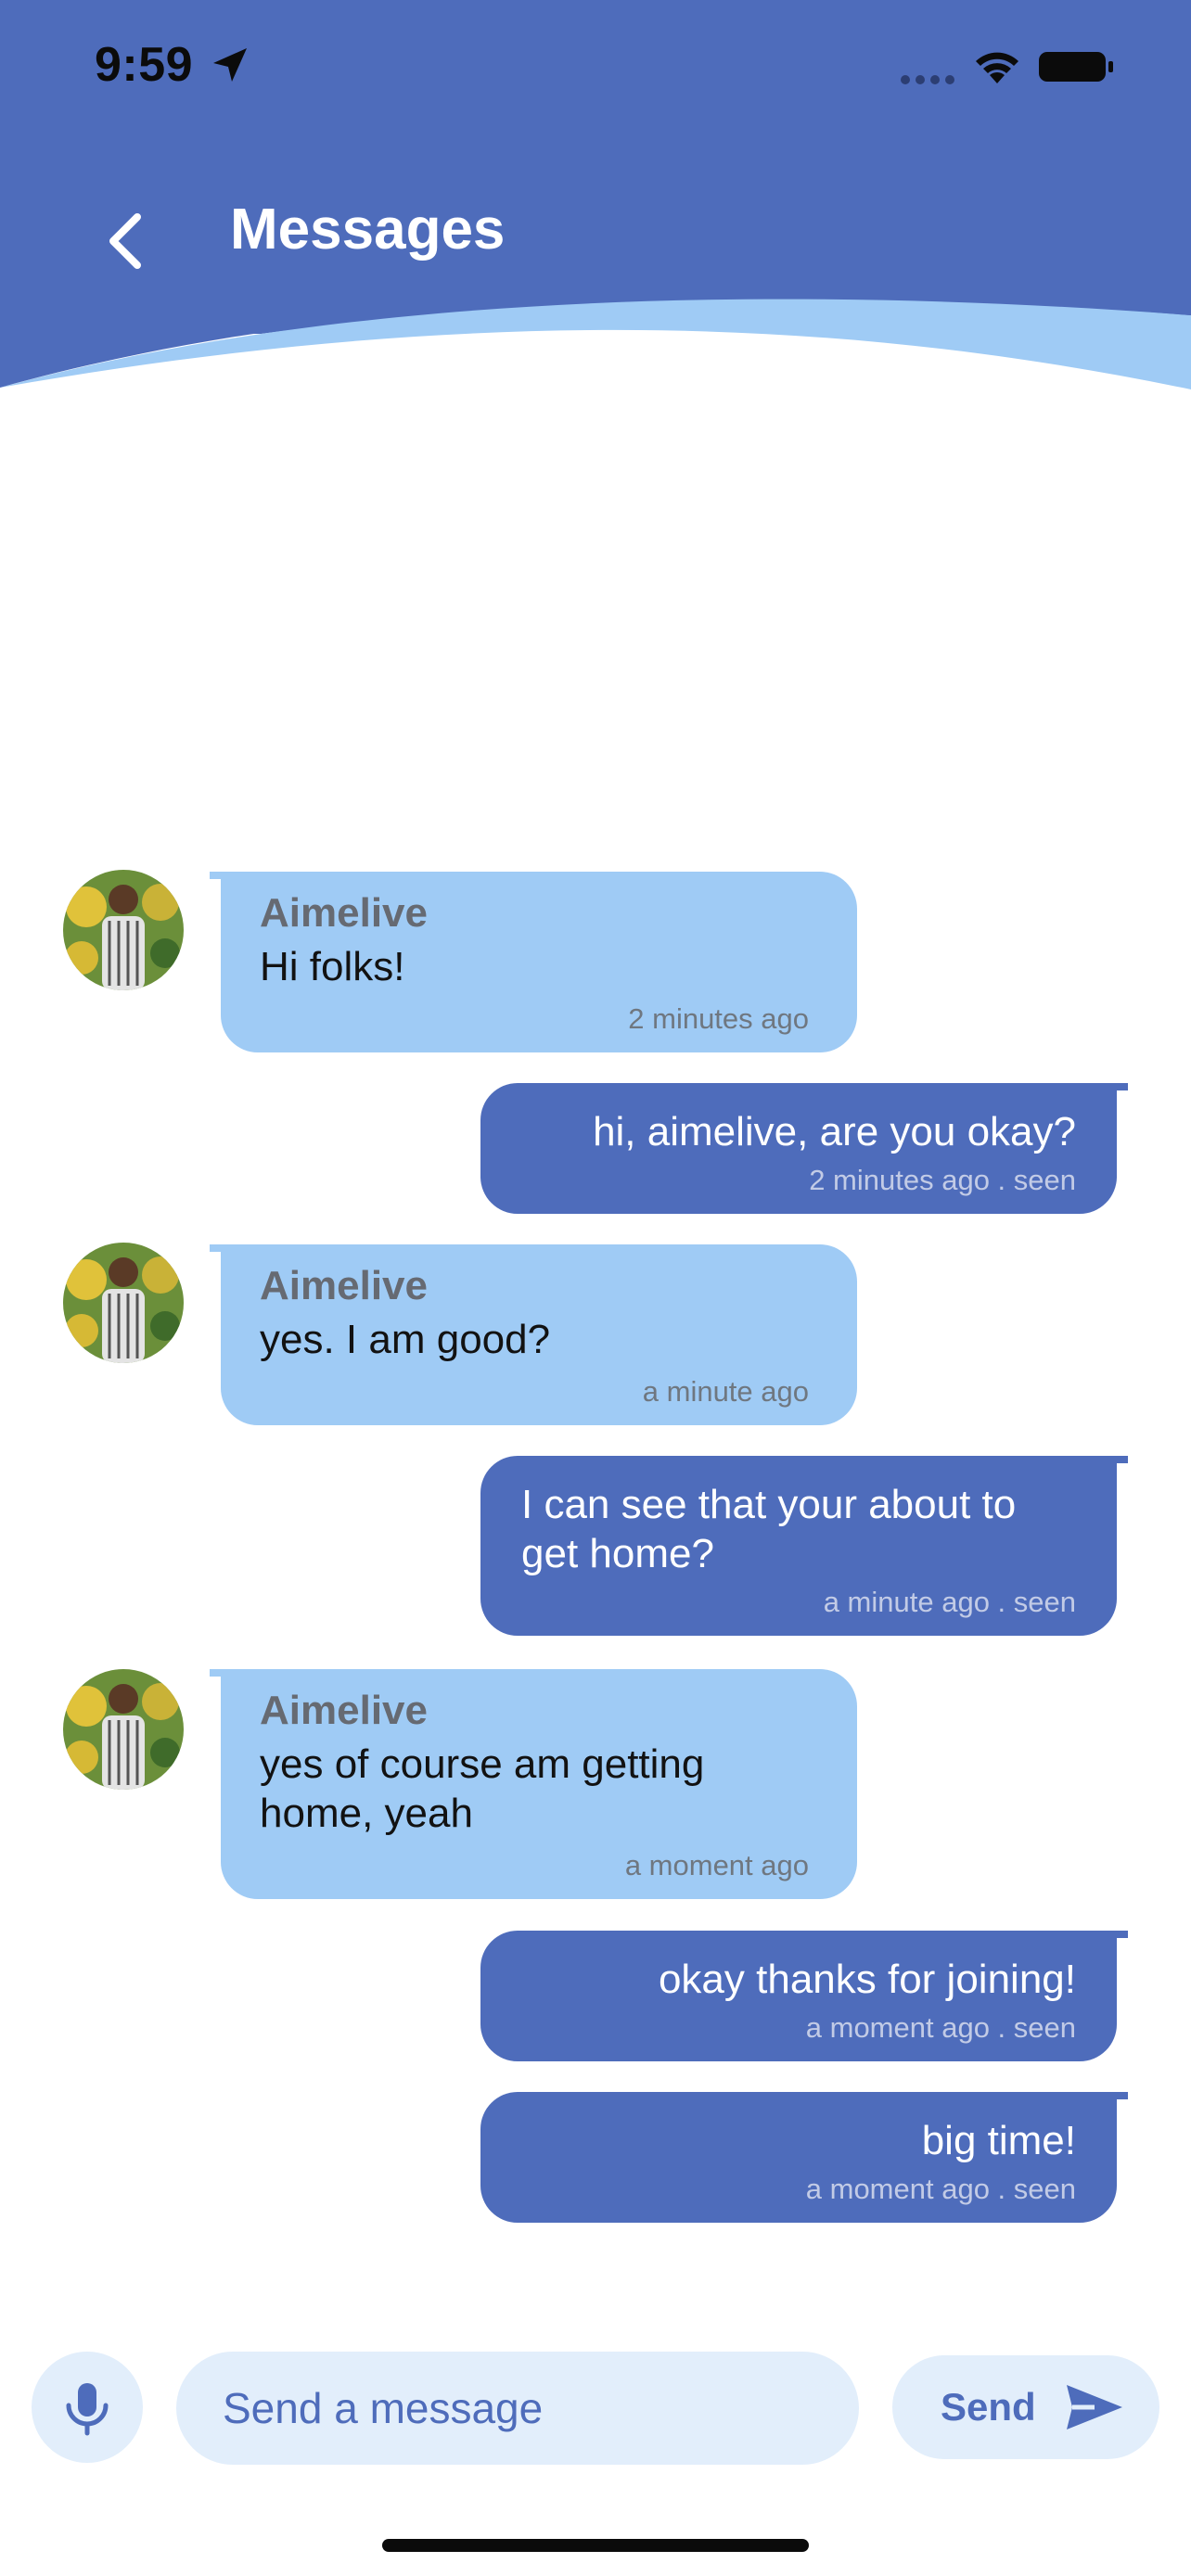 The width and height of the screenshot is (1191, 2576). I want to click on status-time: 9:59, so click(145, 65).